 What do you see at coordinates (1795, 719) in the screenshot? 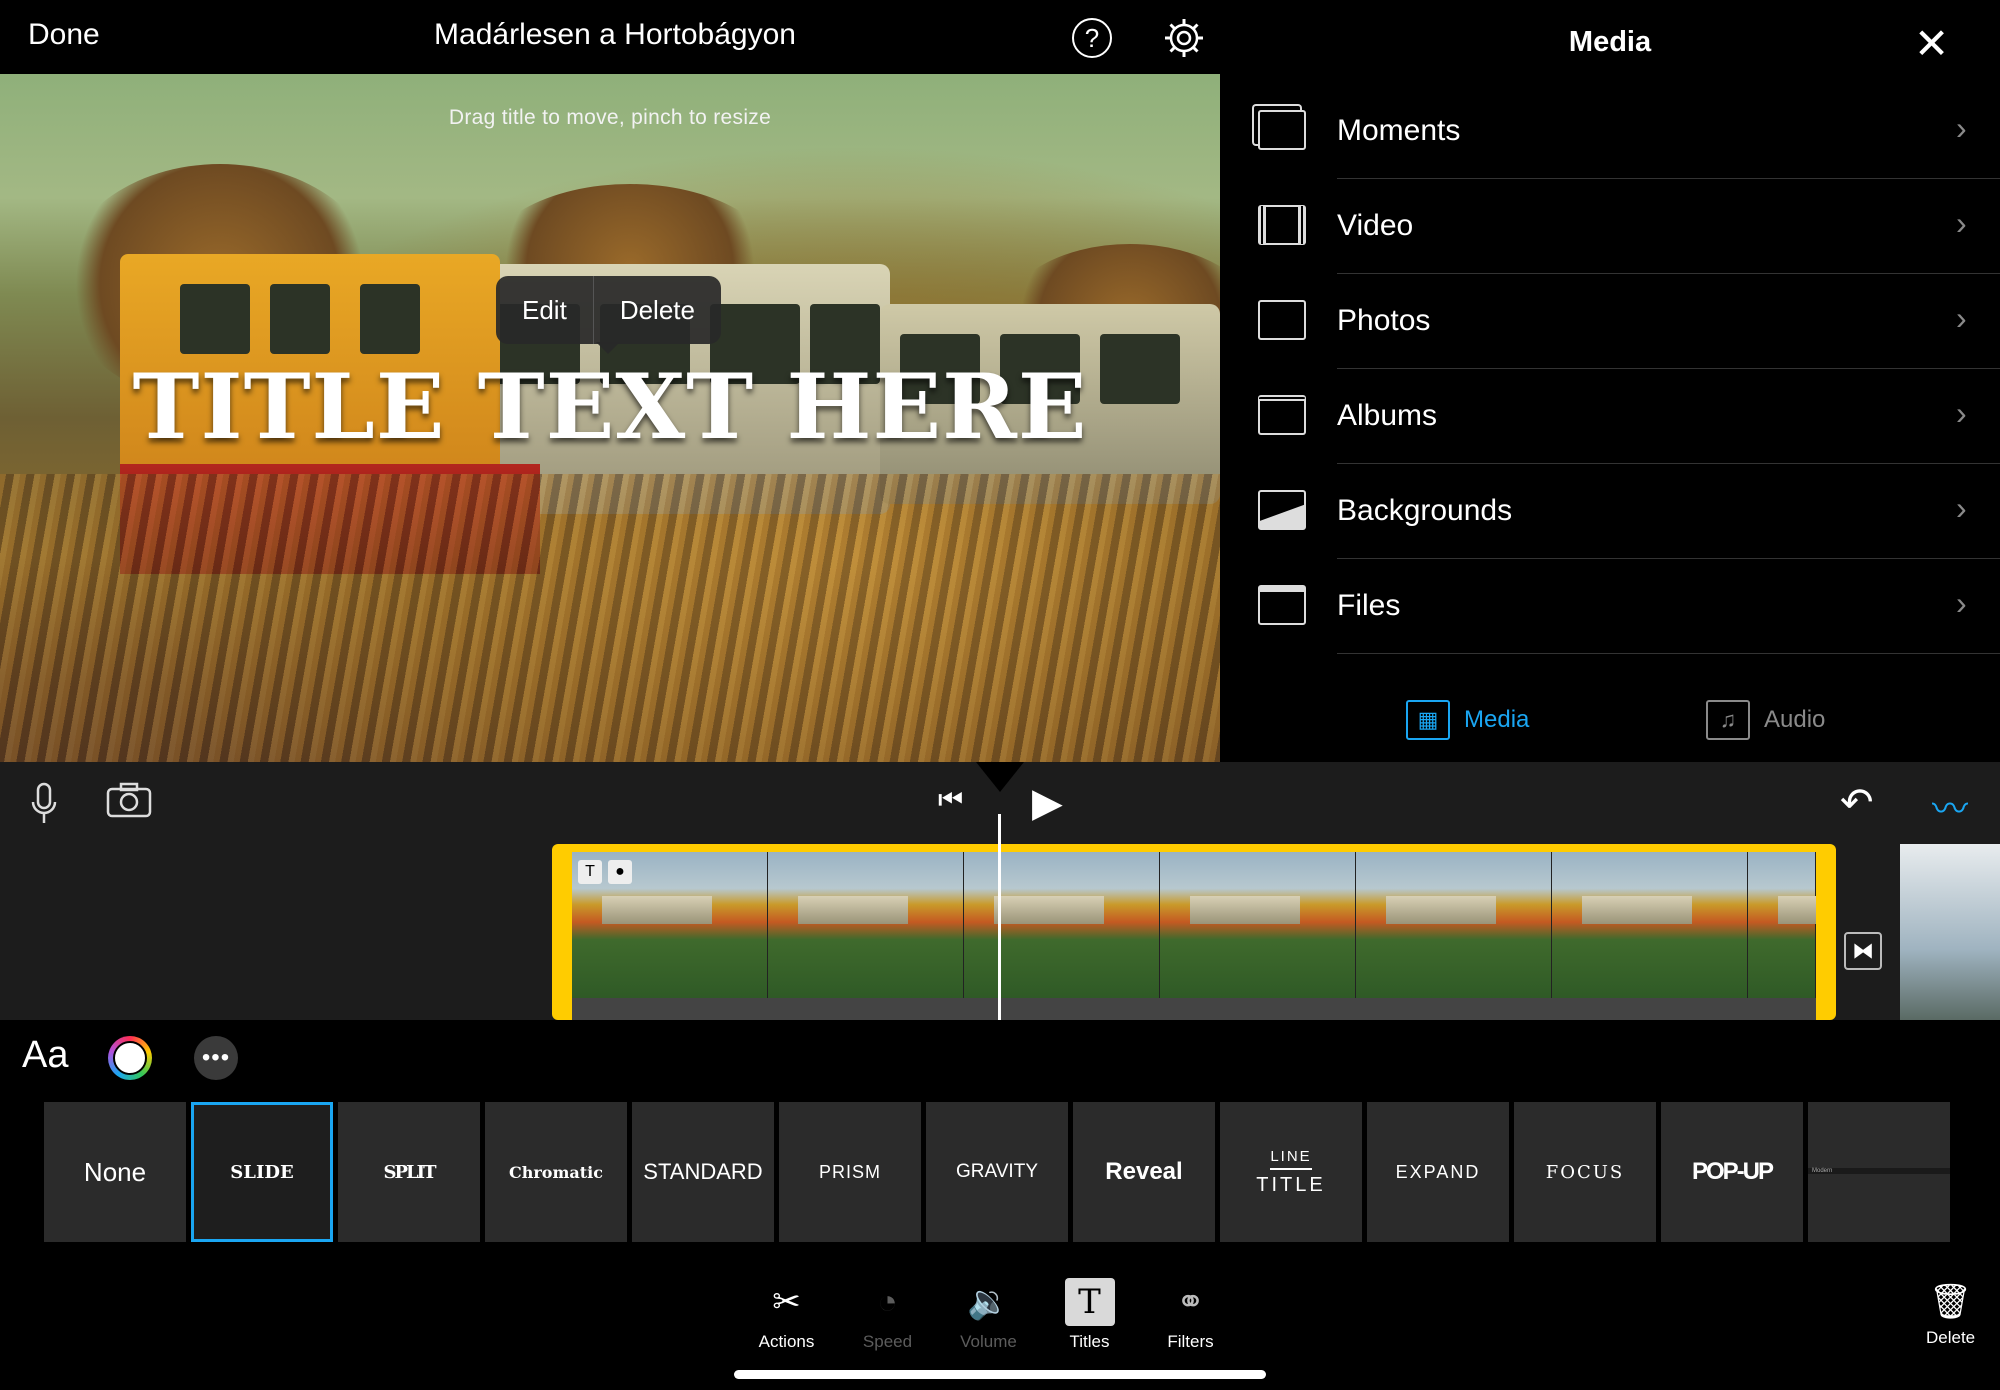
I see `tab-audio-label: Audio` at bounding box center [1795, 719].